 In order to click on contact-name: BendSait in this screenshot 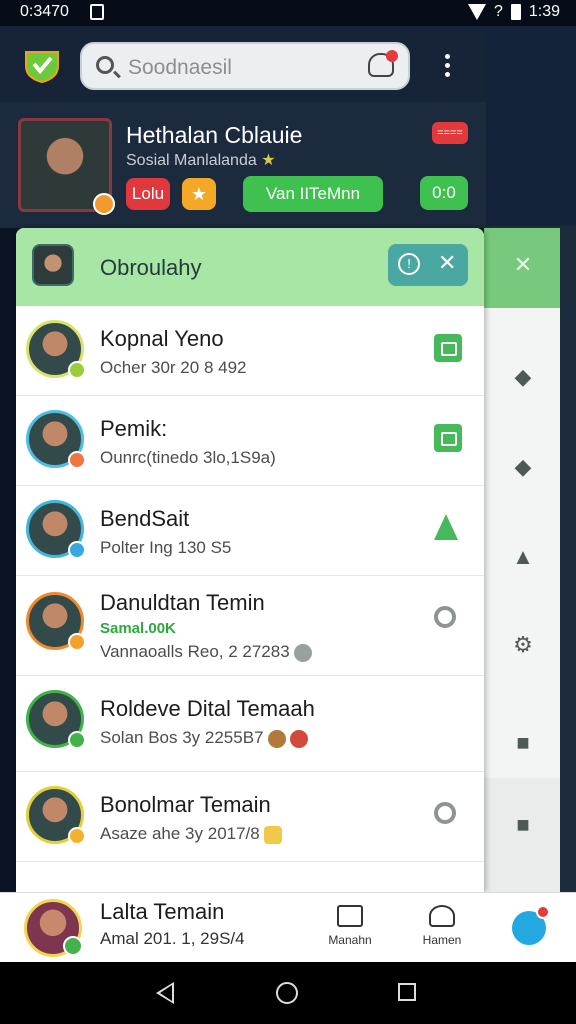, I will do `click(145, 518)`.